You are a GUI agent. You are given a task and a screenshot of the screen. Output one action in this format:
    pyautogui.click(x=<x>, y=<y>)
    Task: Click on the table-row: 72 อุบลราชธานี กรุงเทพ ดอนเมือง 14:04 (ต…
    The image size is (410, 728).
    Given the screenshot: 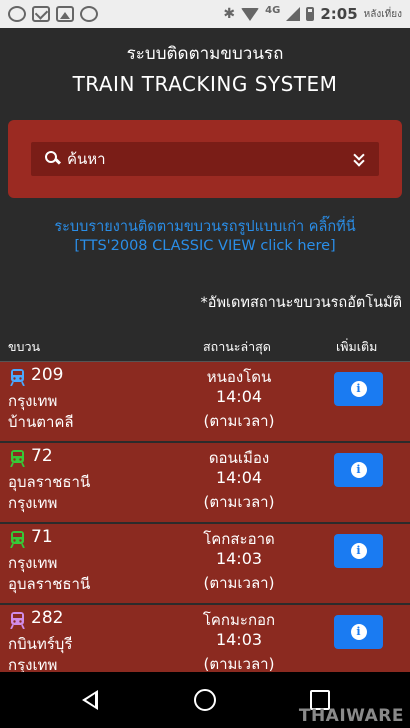 What is the action you would take?
    pyautogui.click(x=205, y=483)
    